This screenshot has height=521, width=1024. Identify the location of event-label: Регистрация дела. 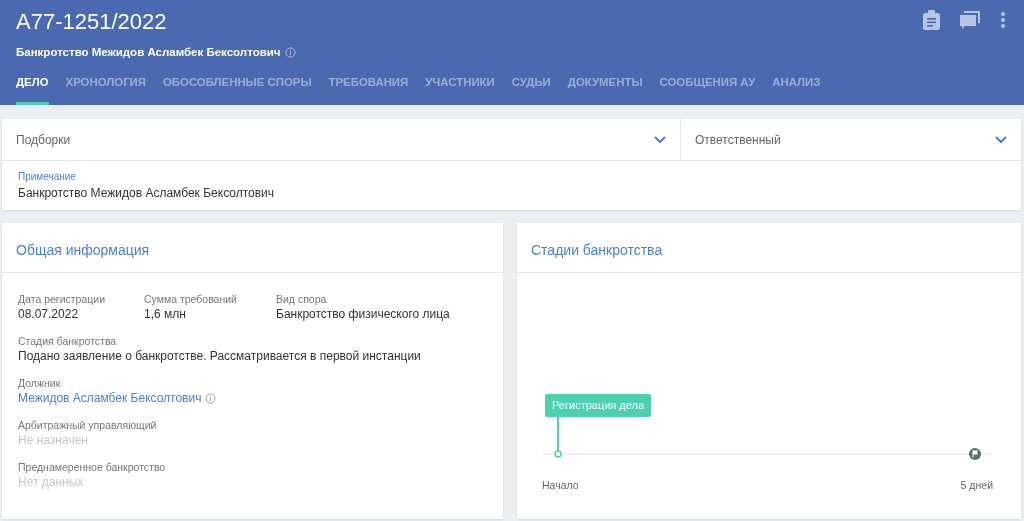
(598, 405).